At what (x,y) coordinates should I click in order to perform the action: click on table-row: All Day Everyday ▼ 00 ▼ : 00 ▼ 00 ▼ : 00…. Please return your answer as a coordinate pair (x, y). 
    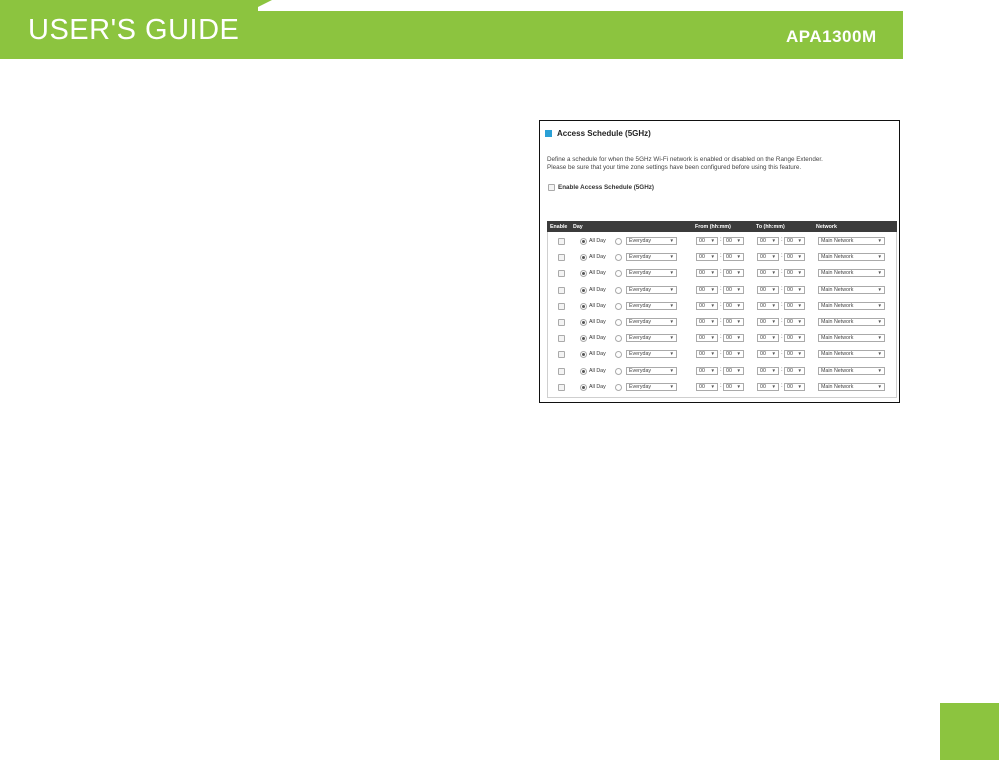
    Looking at the image, I should click on (722, 258).